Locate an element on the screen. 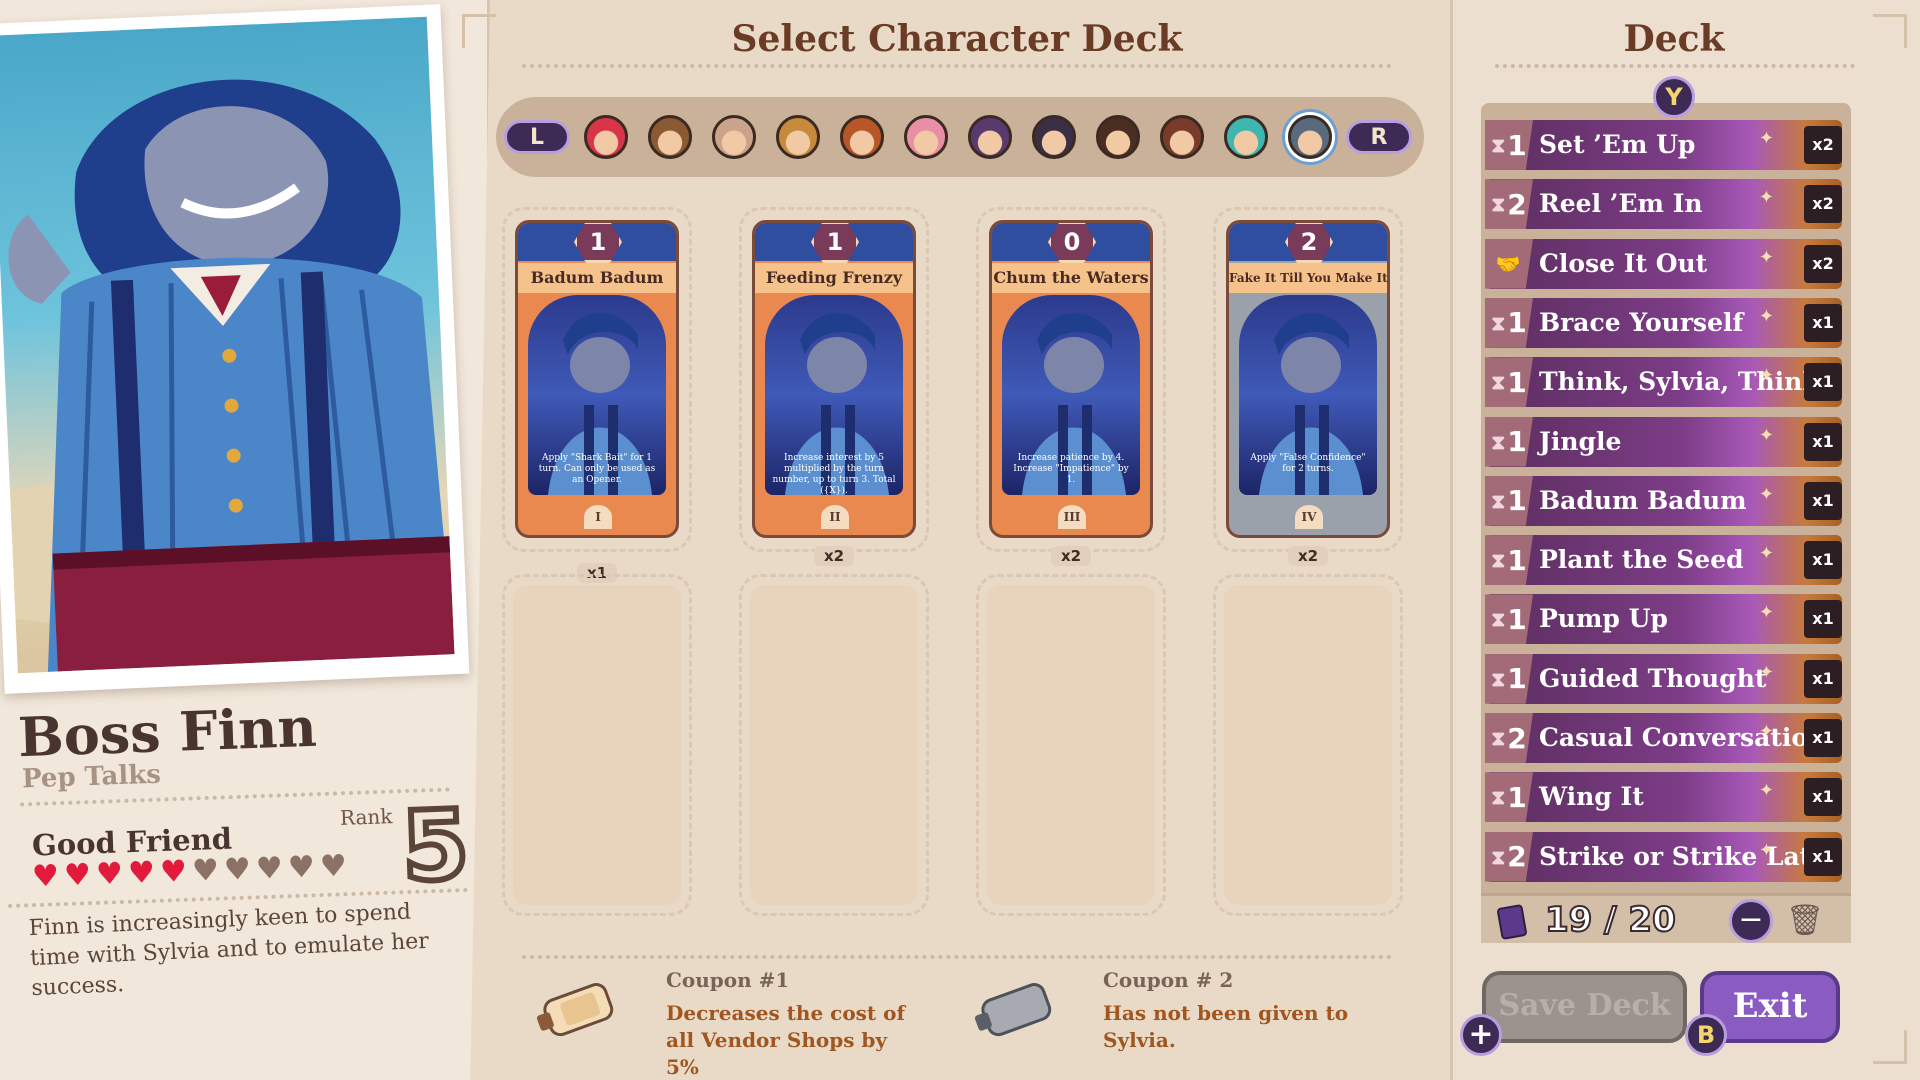 The image size is (1920, 1080). deck-card-row: ⧗ 1 Set ’Em Up ✦ x2 is located at coordinates (1663, 145).